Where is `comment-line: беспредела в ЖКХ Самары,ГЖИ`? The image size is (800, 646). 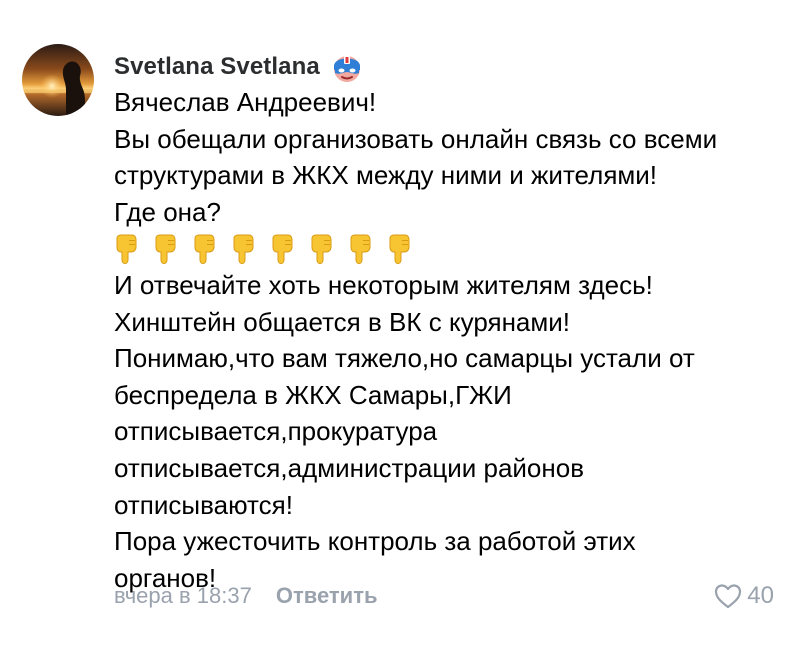
comment-line: беспредела в ЖКХ Самары,ГЖИ is located at coordinates (313, 394).